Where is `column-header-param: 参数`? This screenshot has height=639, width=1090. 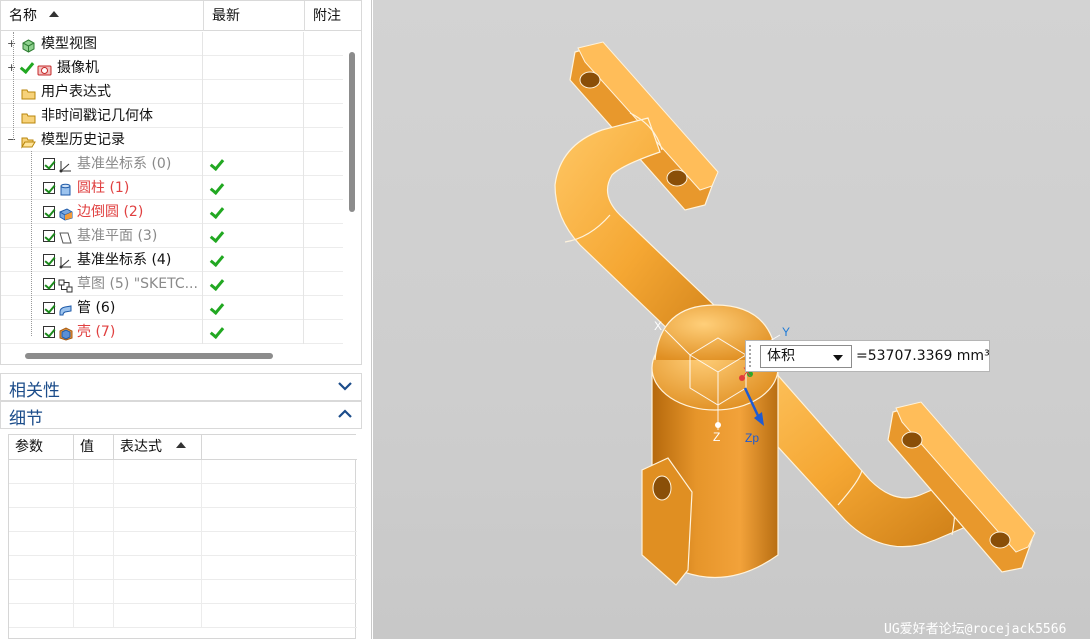
column-header-param: 参数 is located at coordinates (41, 447).